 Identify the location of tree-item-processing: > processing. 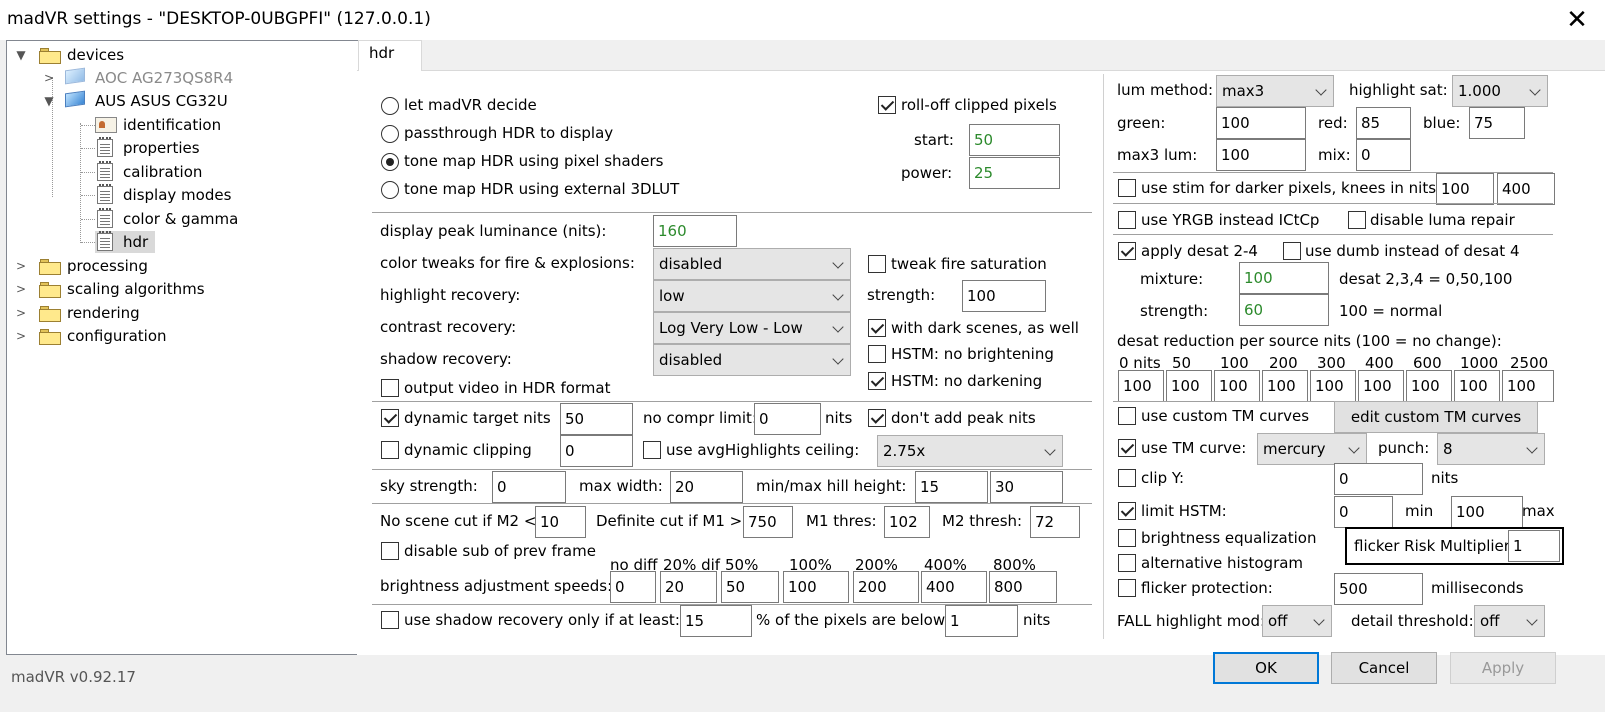
(113, 266).